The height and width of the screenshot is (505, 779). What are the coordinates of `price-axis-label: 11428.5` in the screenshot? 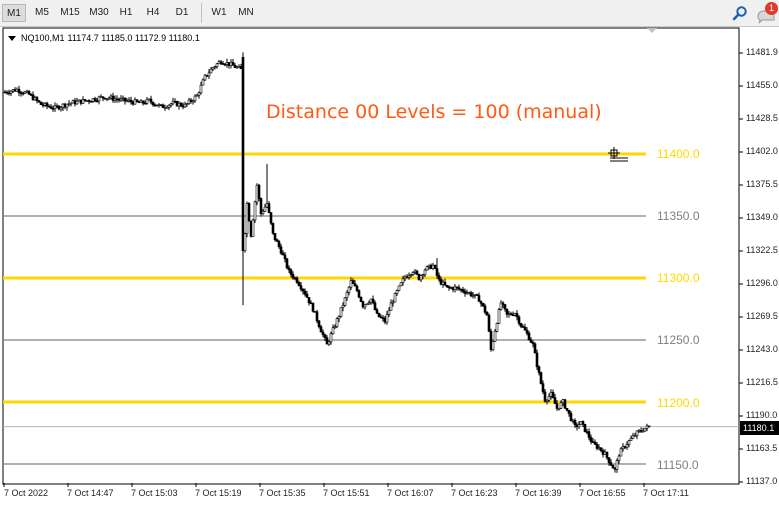 It's located at (762, 118).